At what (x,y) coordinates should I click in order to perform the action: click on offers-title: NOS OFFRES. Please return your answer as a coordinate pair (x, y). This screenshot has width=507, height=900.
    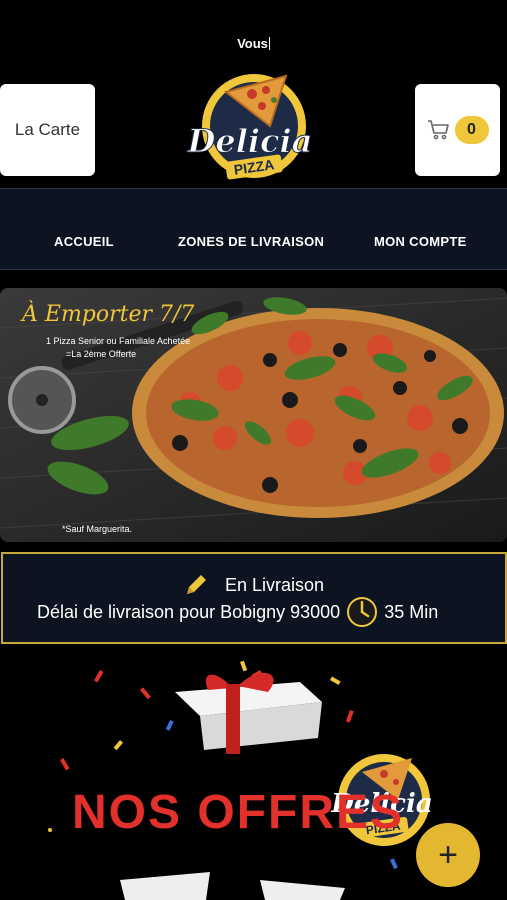
    Looking at the image, I should click on (238, 812).